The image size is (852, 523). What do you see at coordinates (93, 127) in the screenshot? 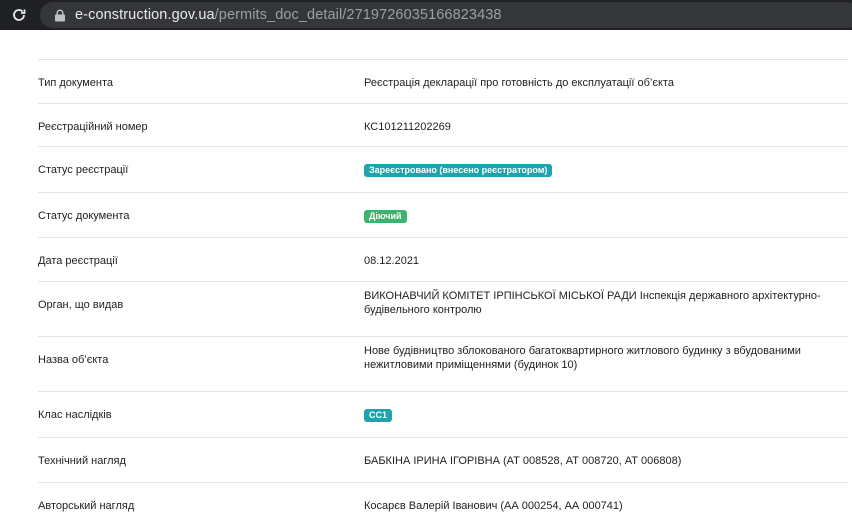
I see `detail-label: Реєстраційний номер` at bounding box center [93, 127].